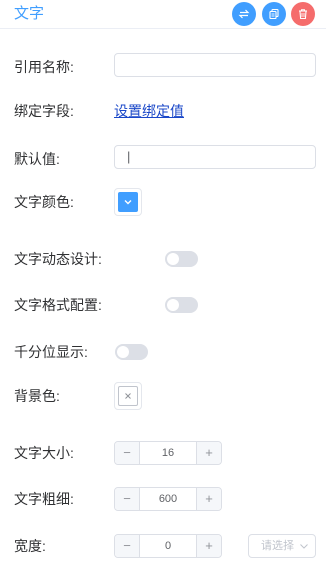  I want to click on font-size-label: 文字大小:, so click(44, 453).